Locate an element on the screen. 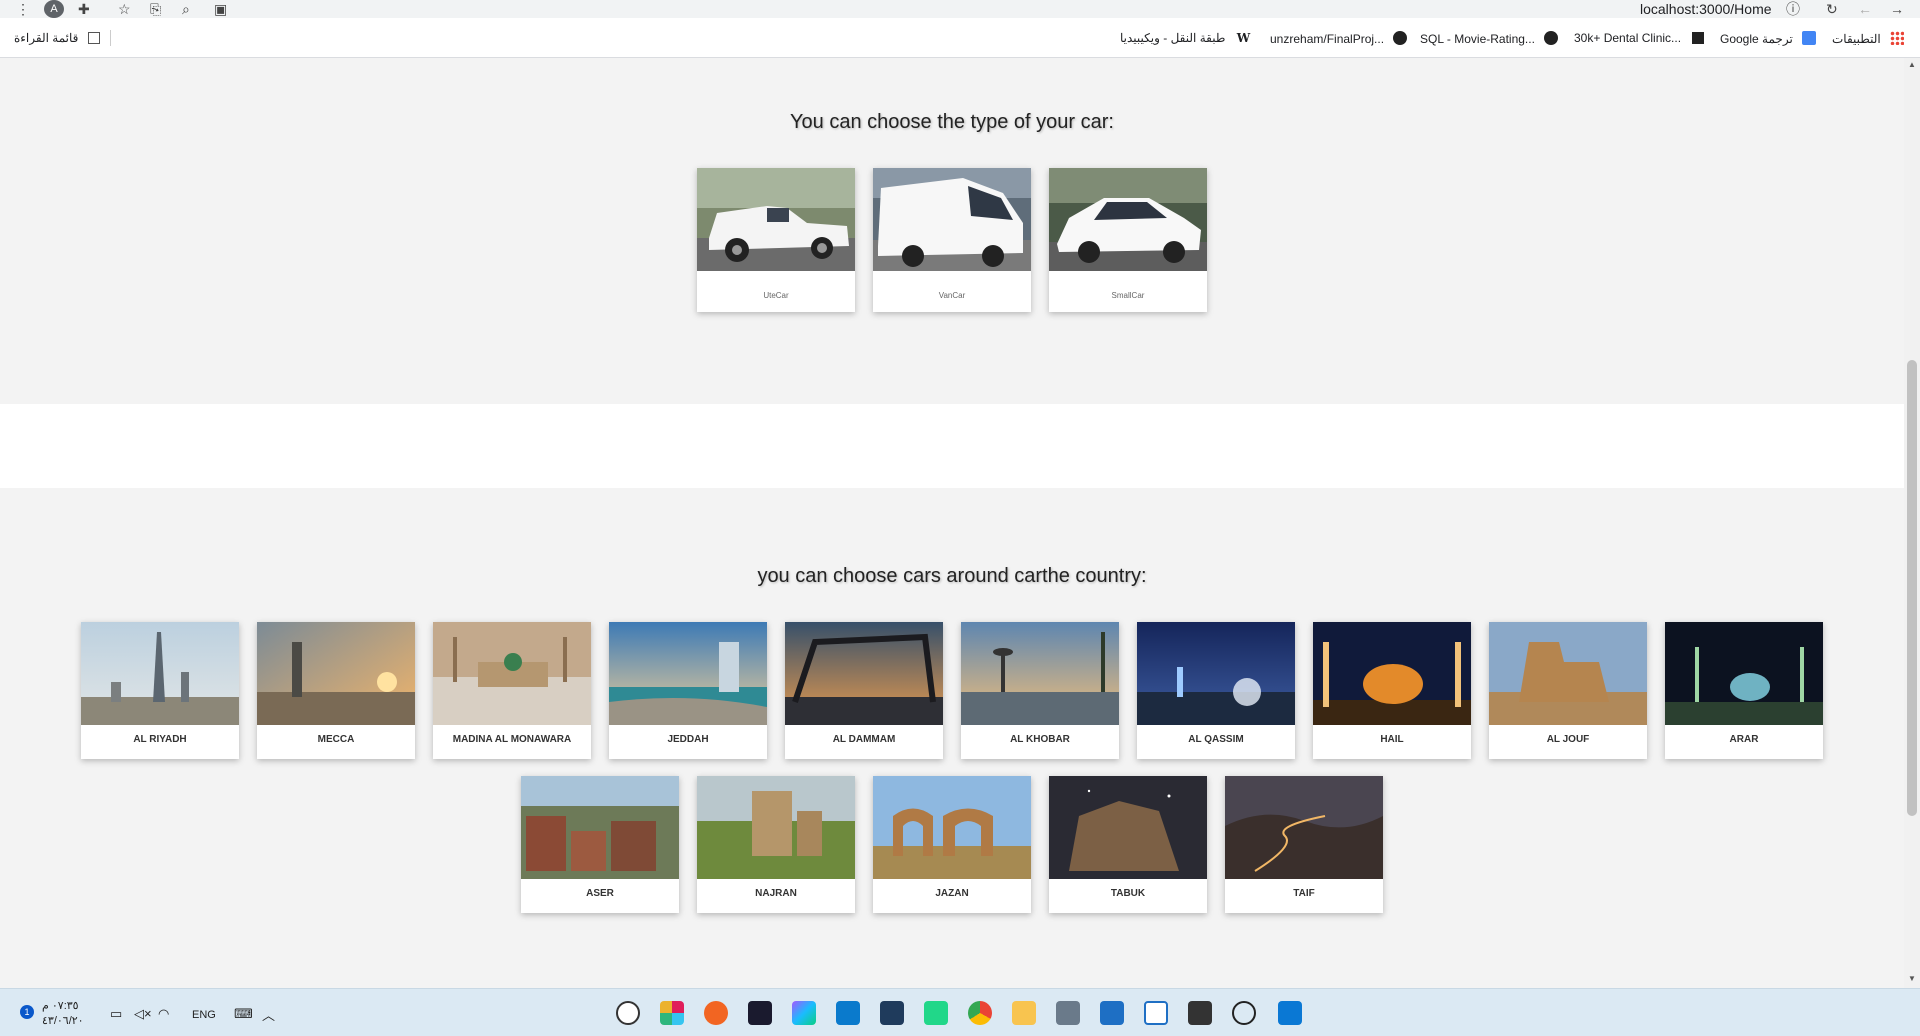 The height and width of the screenshot is (1036, 1920). city-card-dammam: AL DAMMAM is located at coordinates (864, 690).